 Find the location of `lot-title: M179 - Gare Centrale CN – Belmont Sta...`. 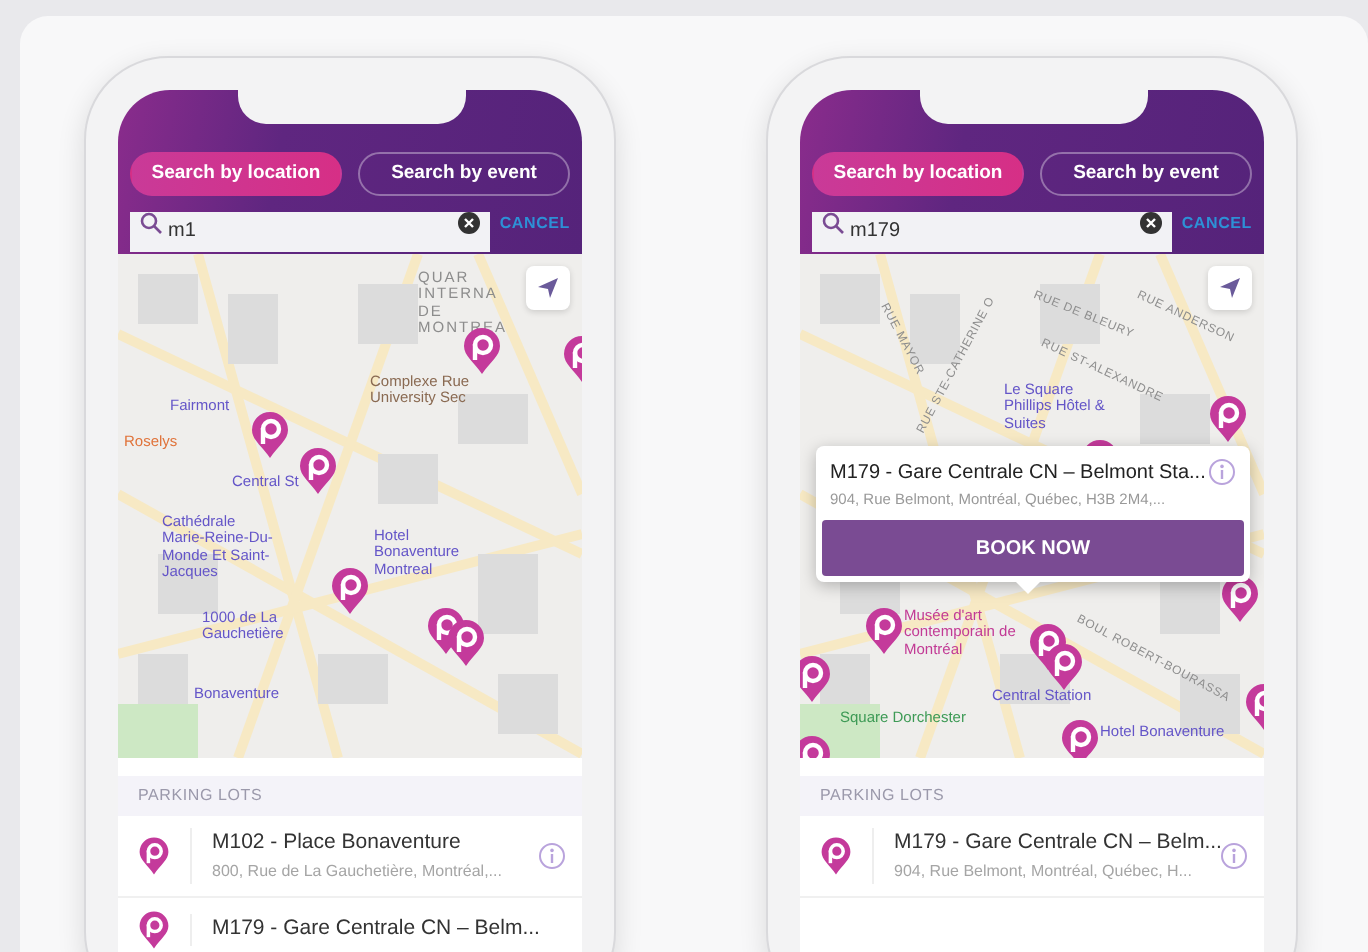

lot-title: M179 - Gare Centrale CN – Belmont Sta... is located at coordinates (1019, 474).